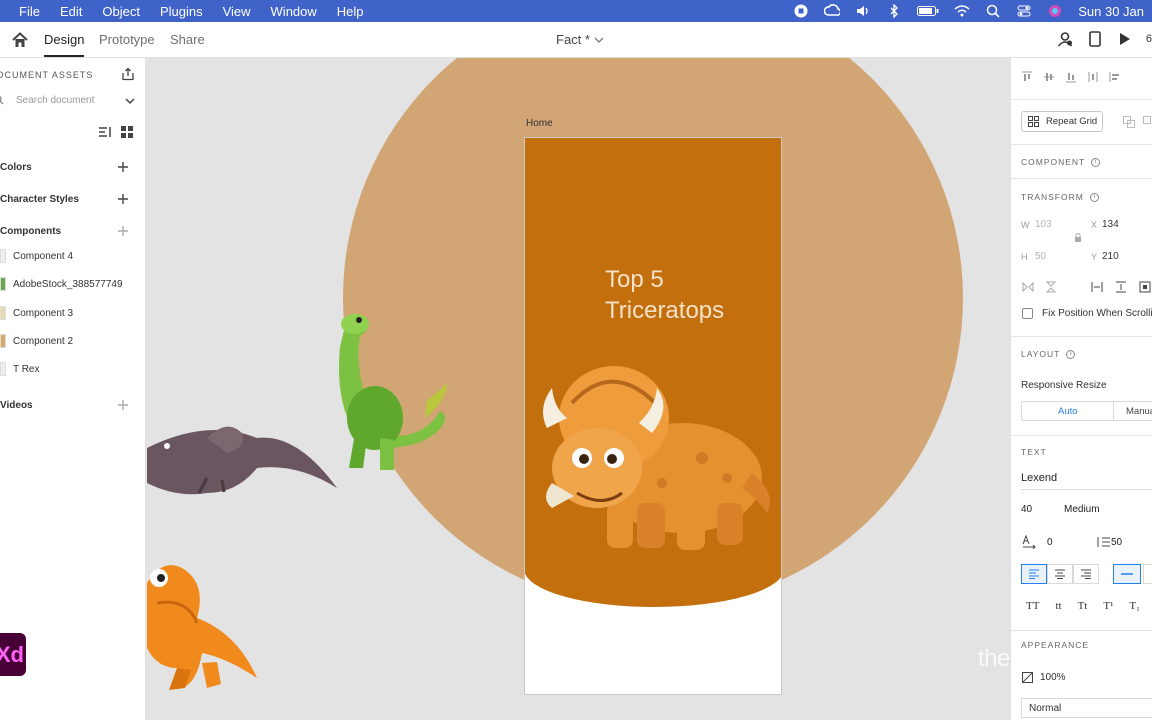  I want to click on height-label: H, so click(1024, 257).